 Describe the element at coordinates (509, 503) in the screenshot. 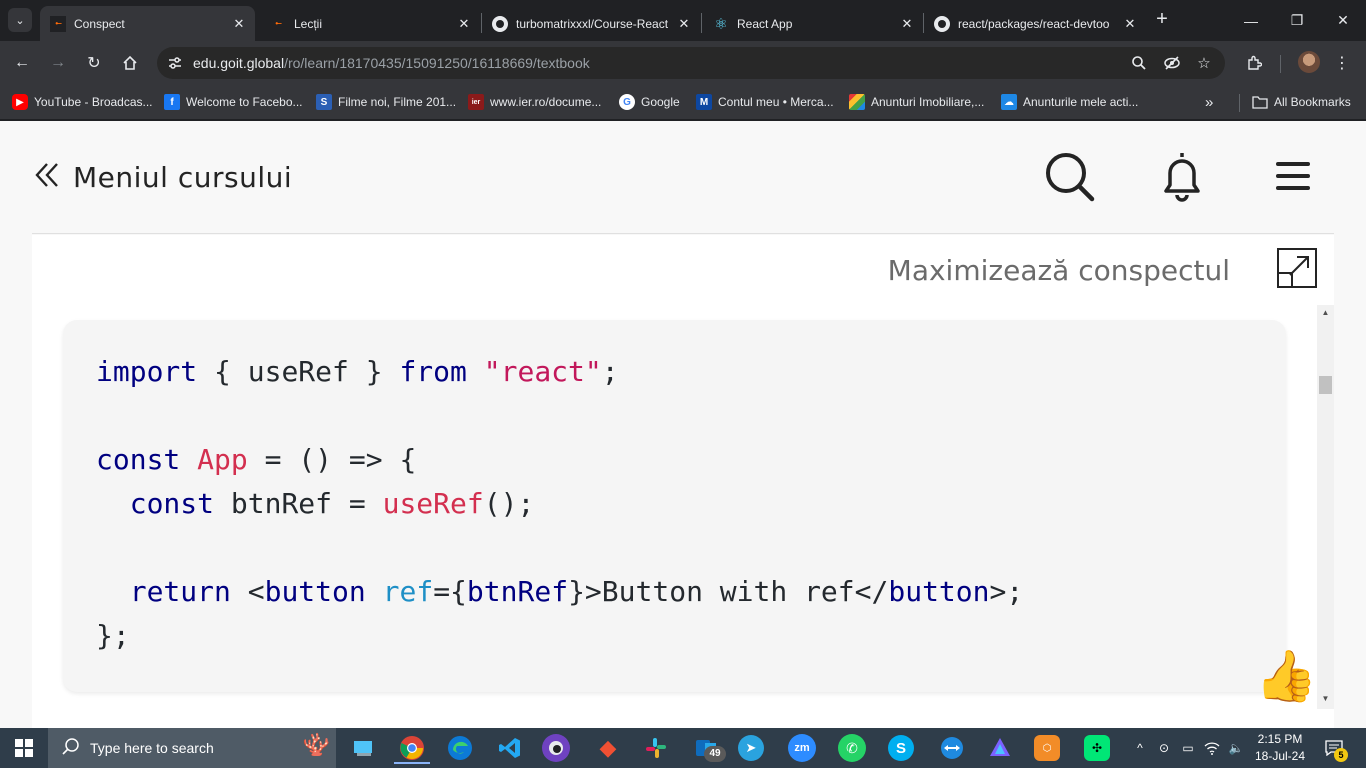

I see `code-token: ();` at that location.